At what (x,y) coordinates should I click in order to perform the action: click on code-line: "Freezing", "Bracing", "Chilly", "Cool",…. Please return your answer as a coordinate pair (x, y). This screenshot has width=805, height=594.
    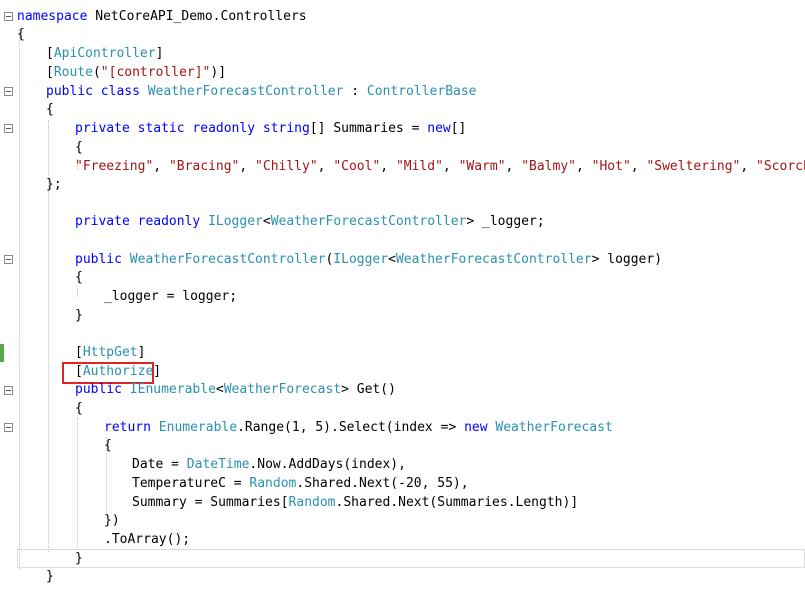
    Looking at the image, I should click on (402, 167).